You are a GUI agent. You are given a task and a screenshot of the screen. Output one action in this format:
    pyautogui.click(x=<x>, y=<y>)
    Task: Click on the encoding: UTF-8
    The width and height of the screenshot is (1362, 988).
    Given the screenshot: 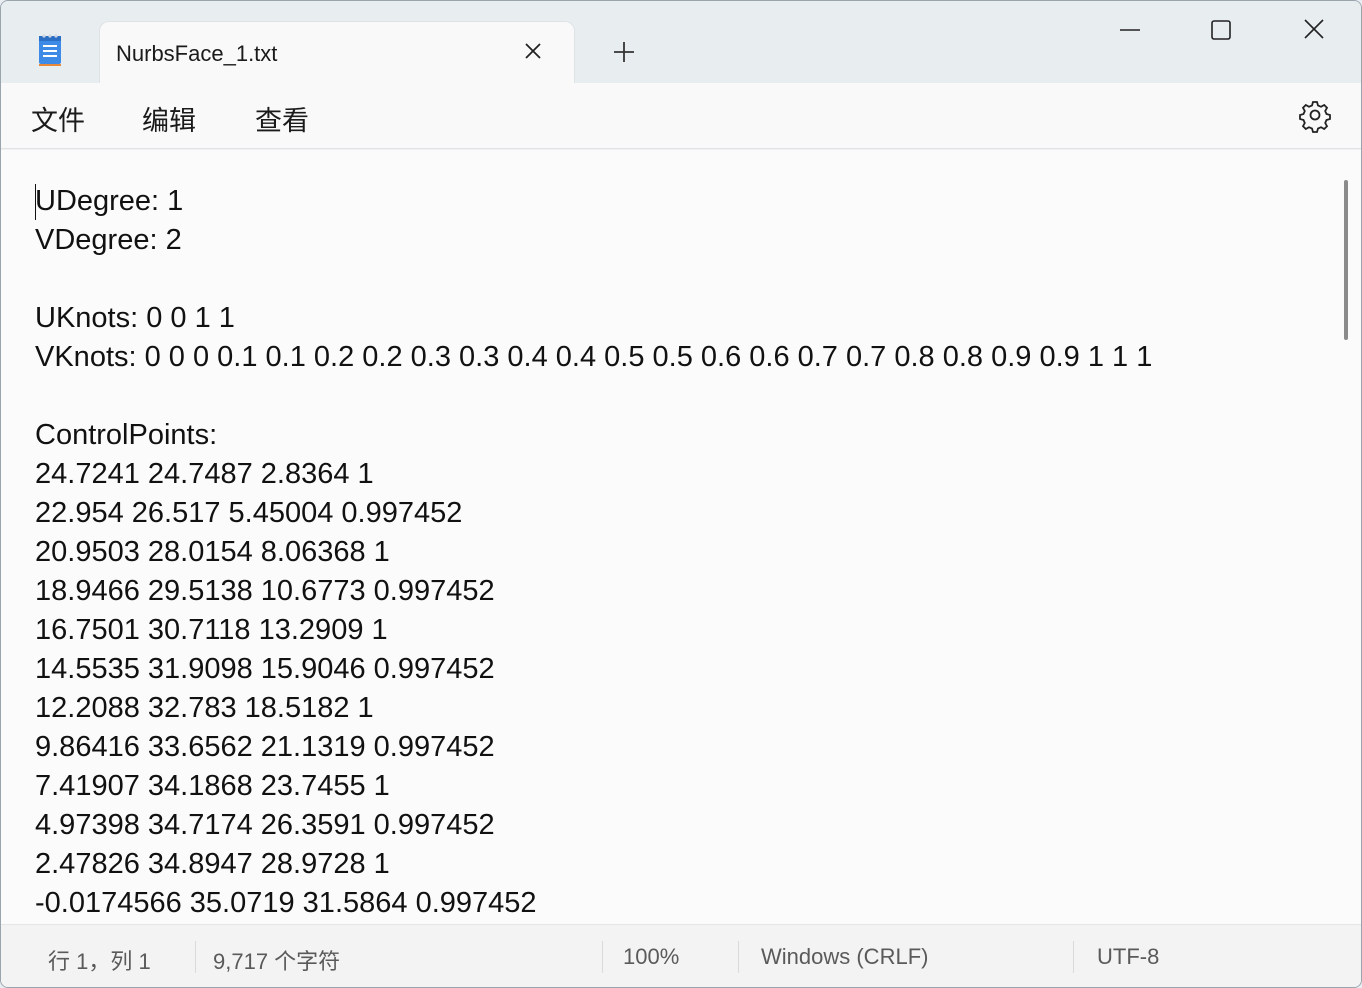 What is the action you would take?
    pyautogui.click(x=1128, y=957)
    